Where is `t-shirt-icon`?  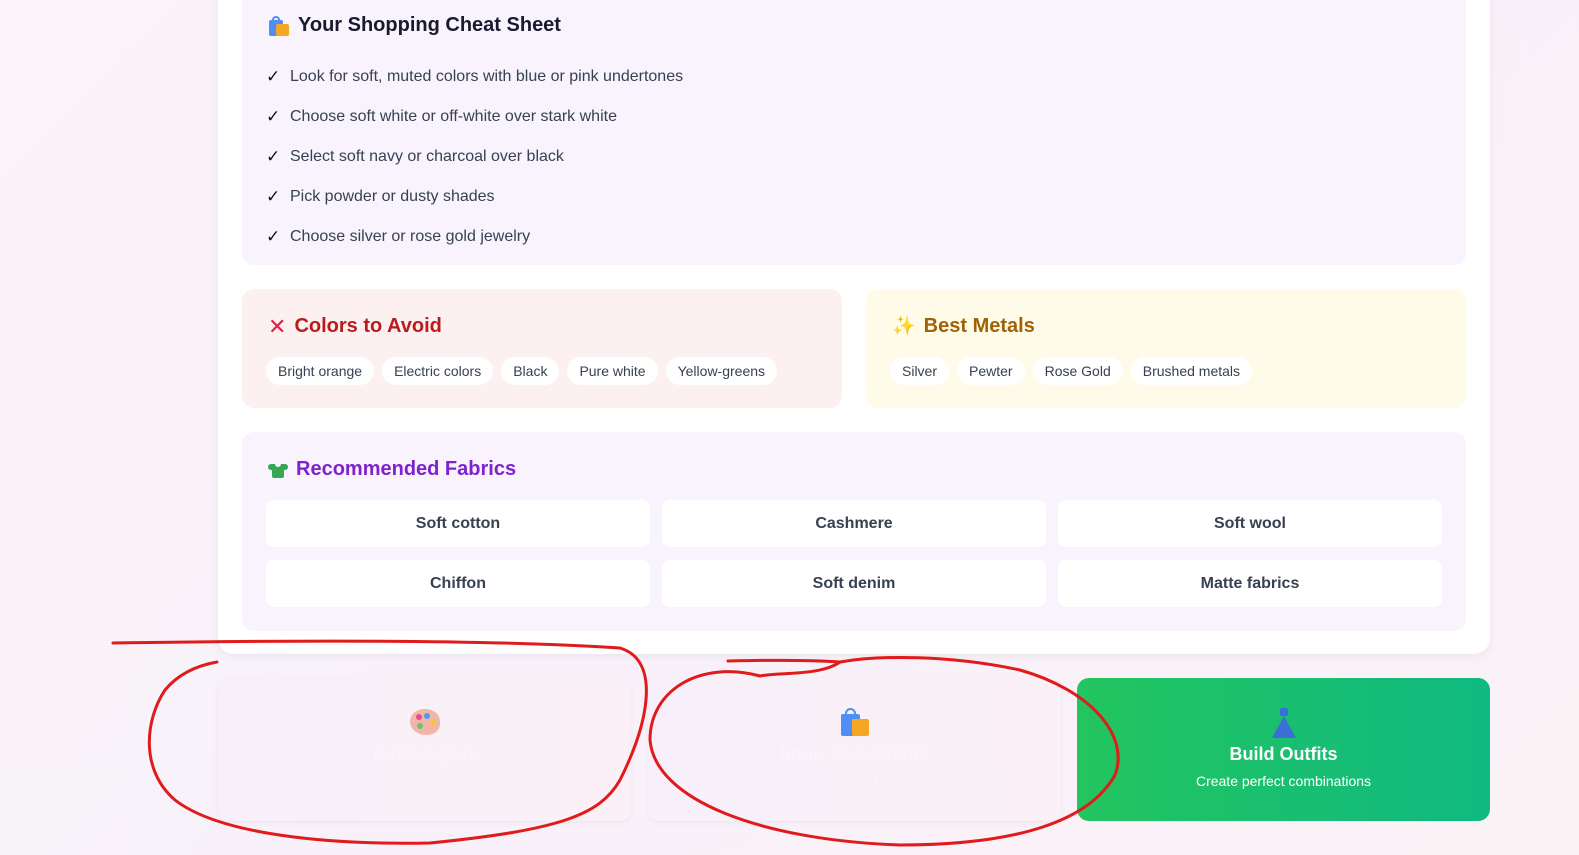
t-shirt-icon is located at coordinates (278, 470).